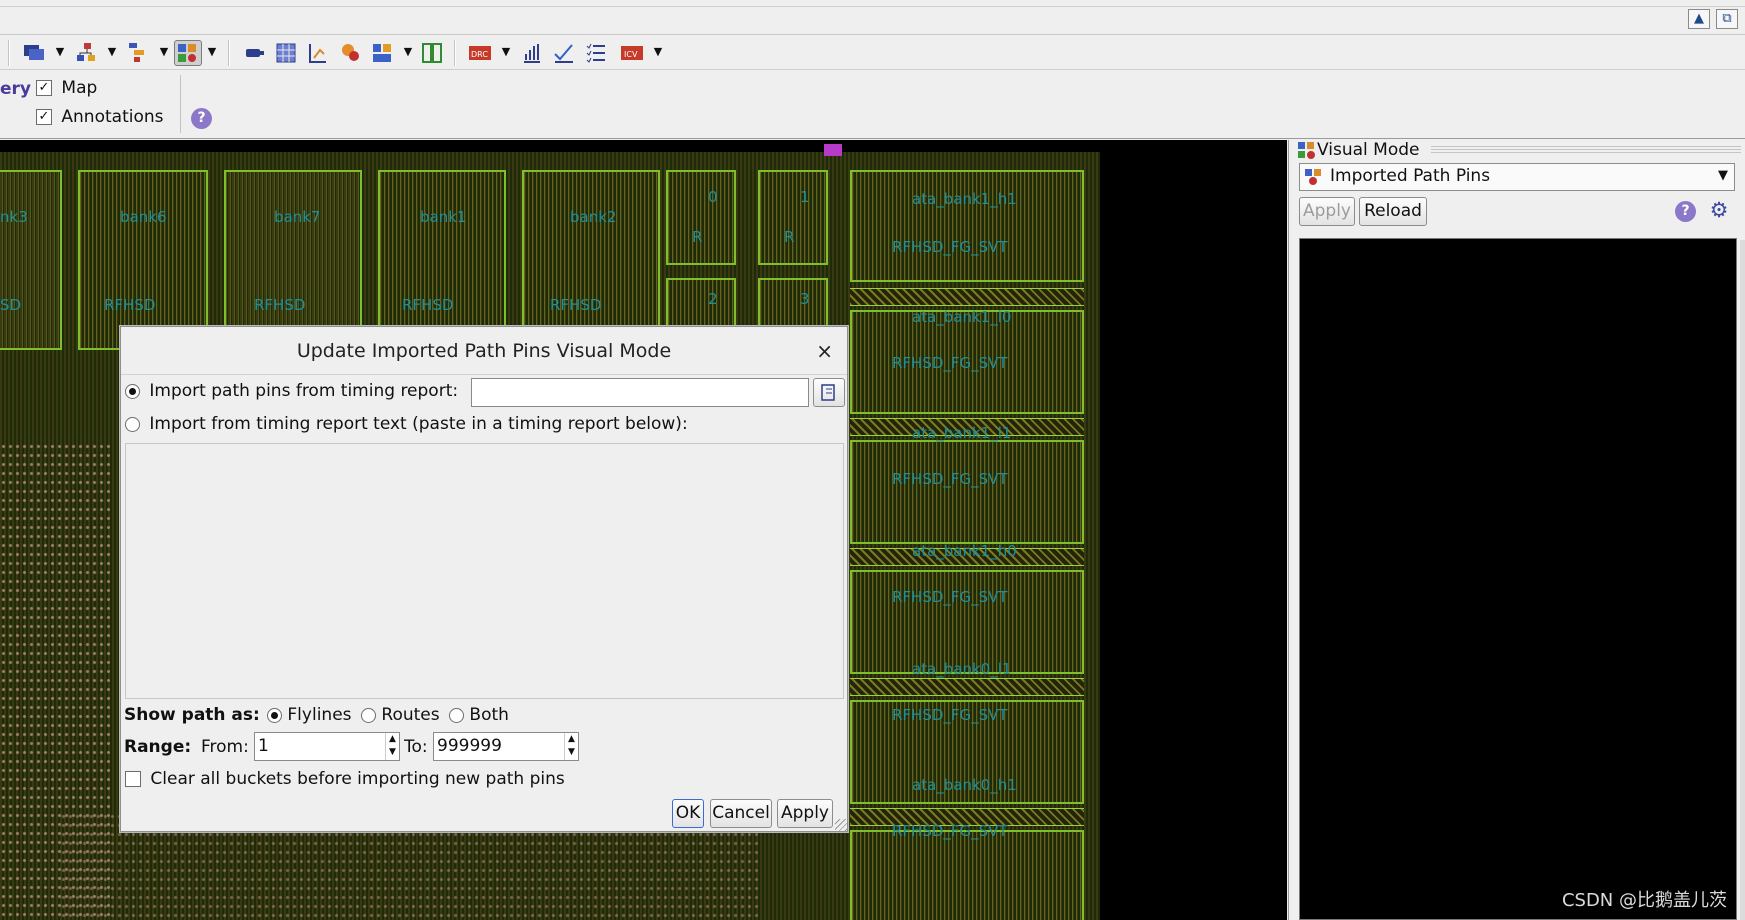 This screenshot has width=1745, height=920. I want to click on resize-grip-icon, so click(841, 825).